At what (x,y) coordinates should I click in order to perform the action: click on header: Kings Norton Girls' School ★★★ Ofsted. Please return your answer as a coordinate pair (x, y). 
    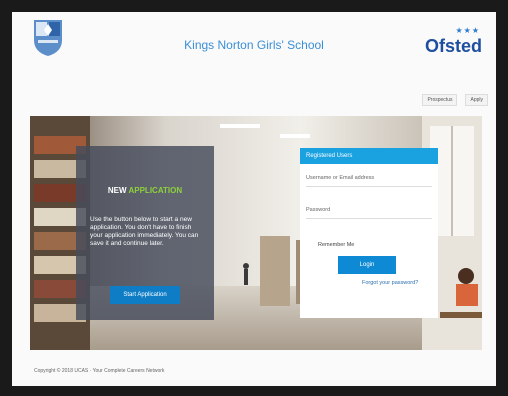
    Looking at the image, I should click on (254, 42).